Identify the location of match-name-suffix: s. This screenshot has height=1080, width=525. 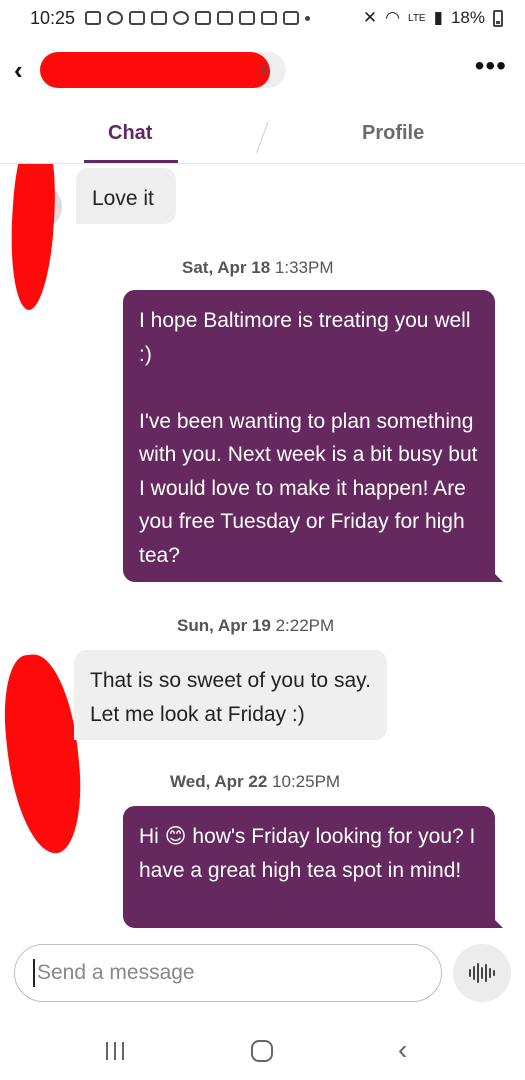
(264, 68).